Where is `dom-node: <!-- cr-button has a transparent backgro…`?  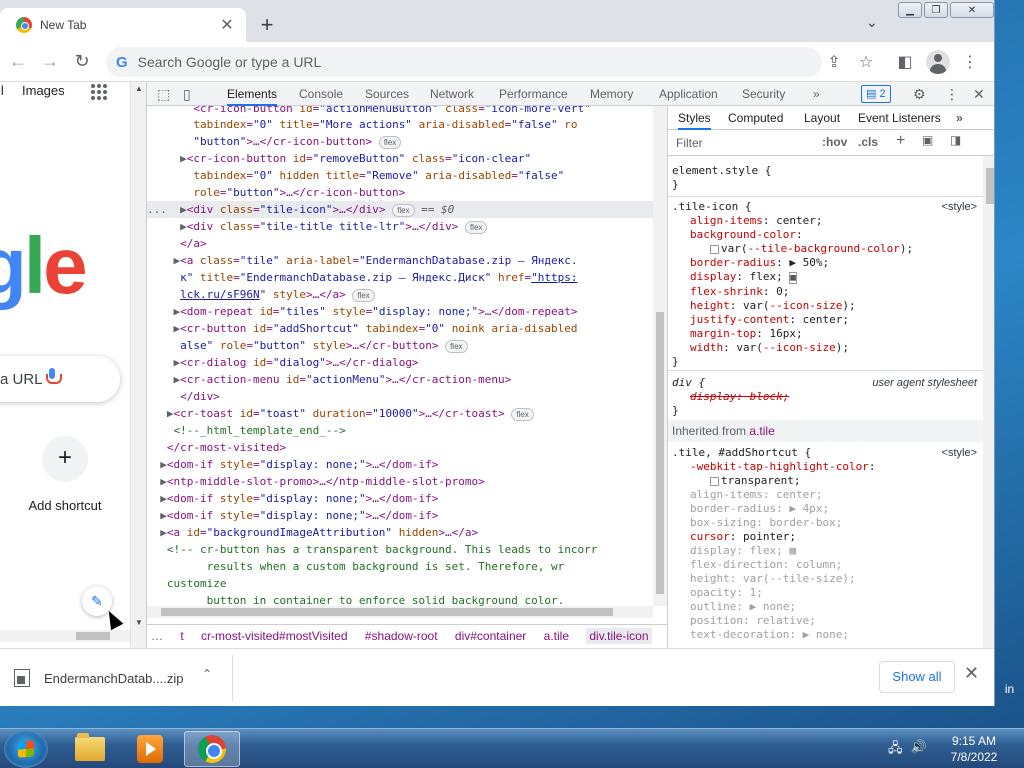
dom-node: <!-- cr-button has a transparent backgro… is located at coordinates (407, 549).